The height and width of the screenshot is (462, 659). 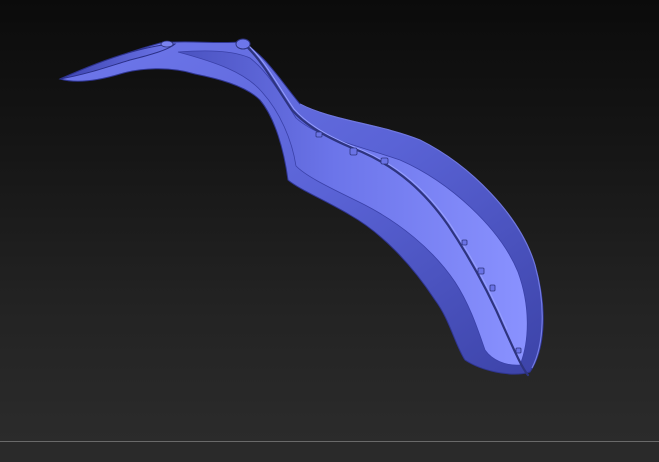 I want to click on ridge-knob, so click(x=243, y=44).